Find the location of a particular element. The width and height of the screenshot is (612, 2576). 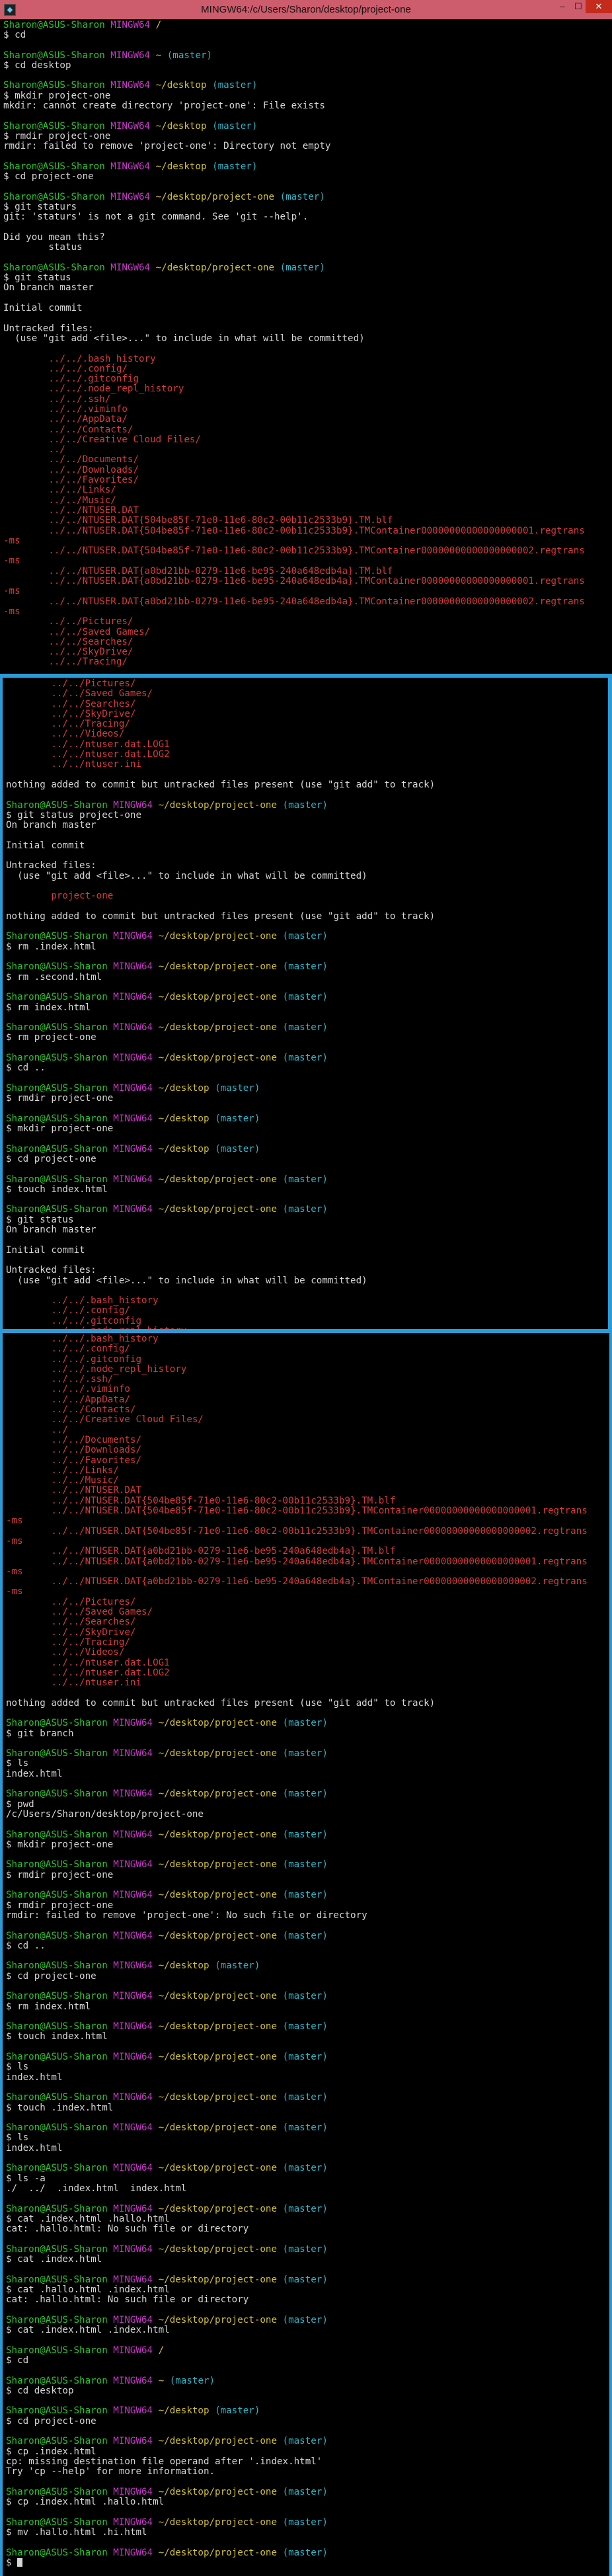

text-span: $ rm index.html is located at coordinates (48, 1007).